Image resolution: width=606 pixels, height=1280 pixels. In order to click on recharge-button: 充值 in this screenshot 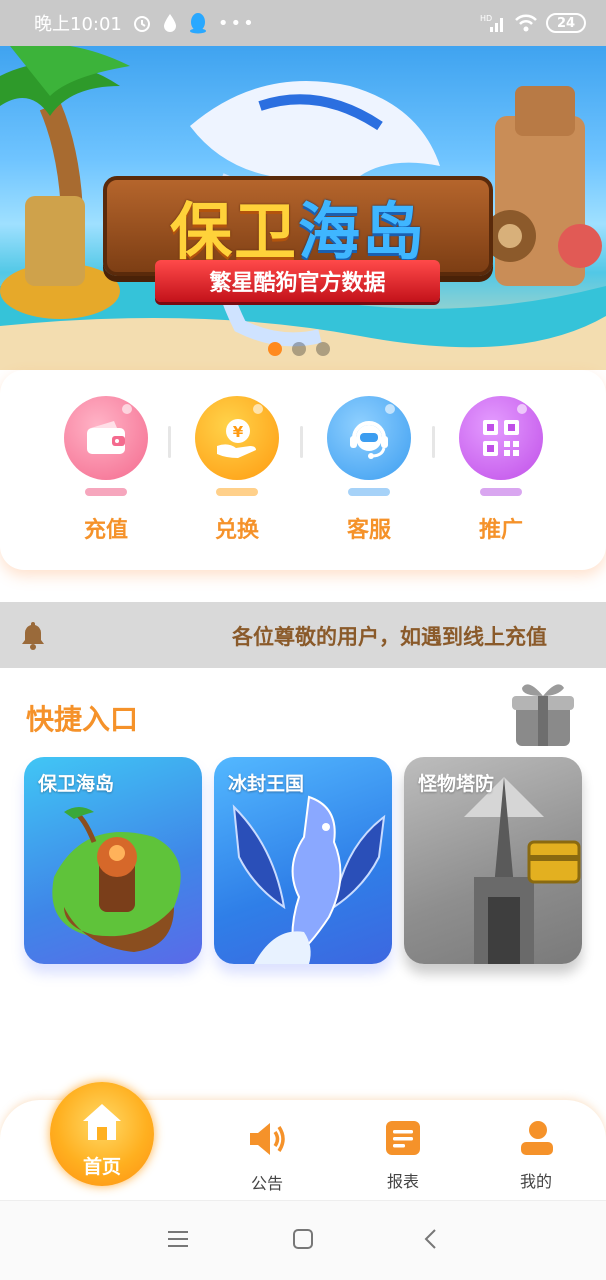, I will do `click(106, 470)`.